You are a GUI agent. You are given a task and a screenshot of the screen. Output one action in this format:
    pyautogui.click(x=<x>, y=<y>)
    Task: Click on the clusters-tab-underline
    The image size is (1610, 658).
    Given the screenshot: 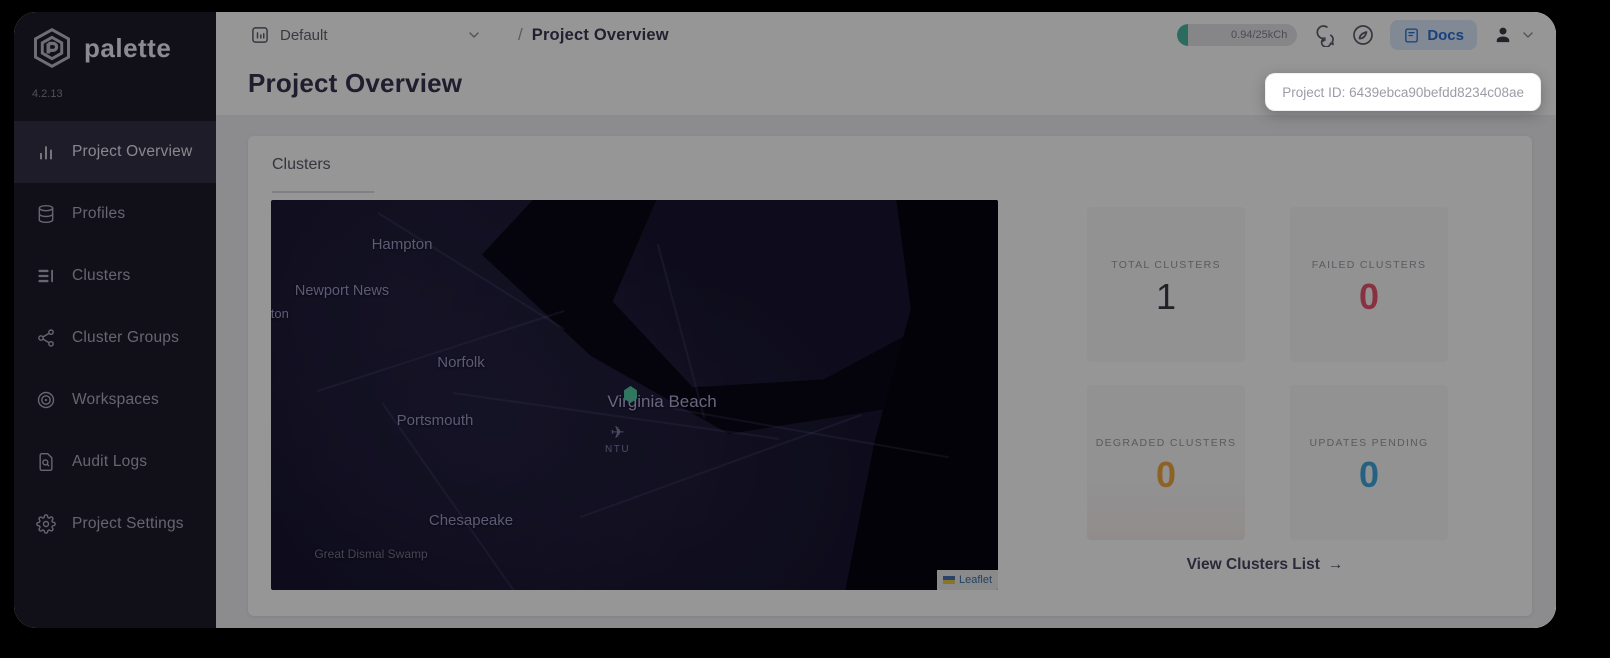 What is the action you would take?
    pyautogui.click(x=323, y=192)
    